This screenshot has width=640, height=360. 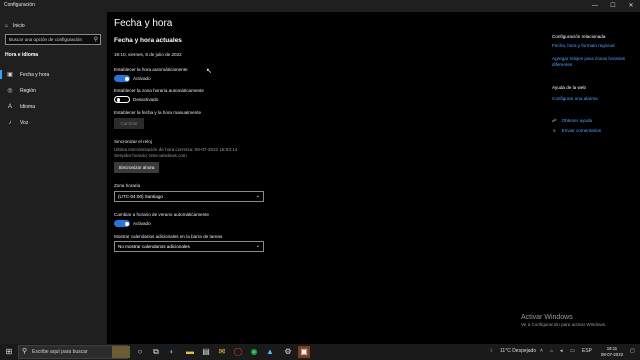 I want to click on chevron-up-icon: ˄, so click(x=541, y=351).